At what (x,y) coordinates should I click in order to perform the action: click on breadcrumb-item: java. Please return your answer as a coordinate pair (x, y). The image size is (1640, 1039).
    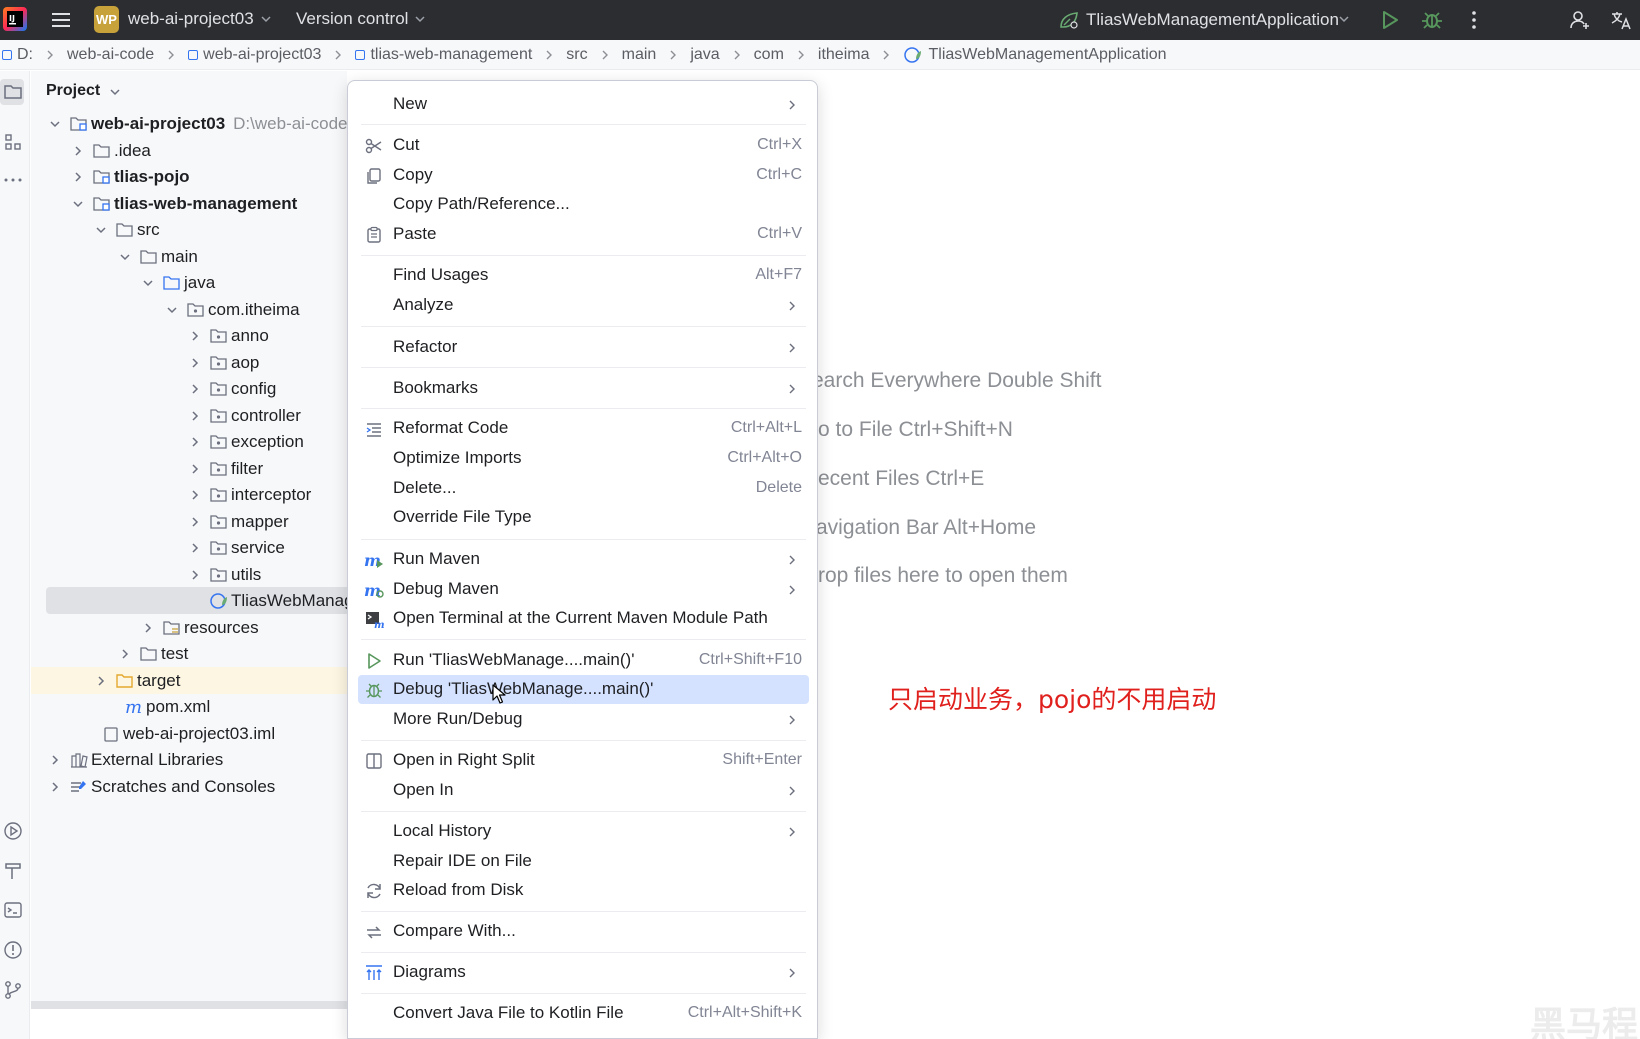
    Looking at the image, I should click on (704, 55).